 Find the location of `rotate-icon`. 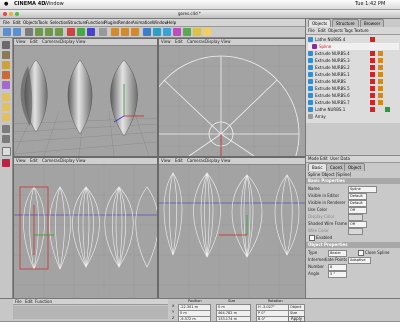

rotate-icon is located at coordinates (59, 32).